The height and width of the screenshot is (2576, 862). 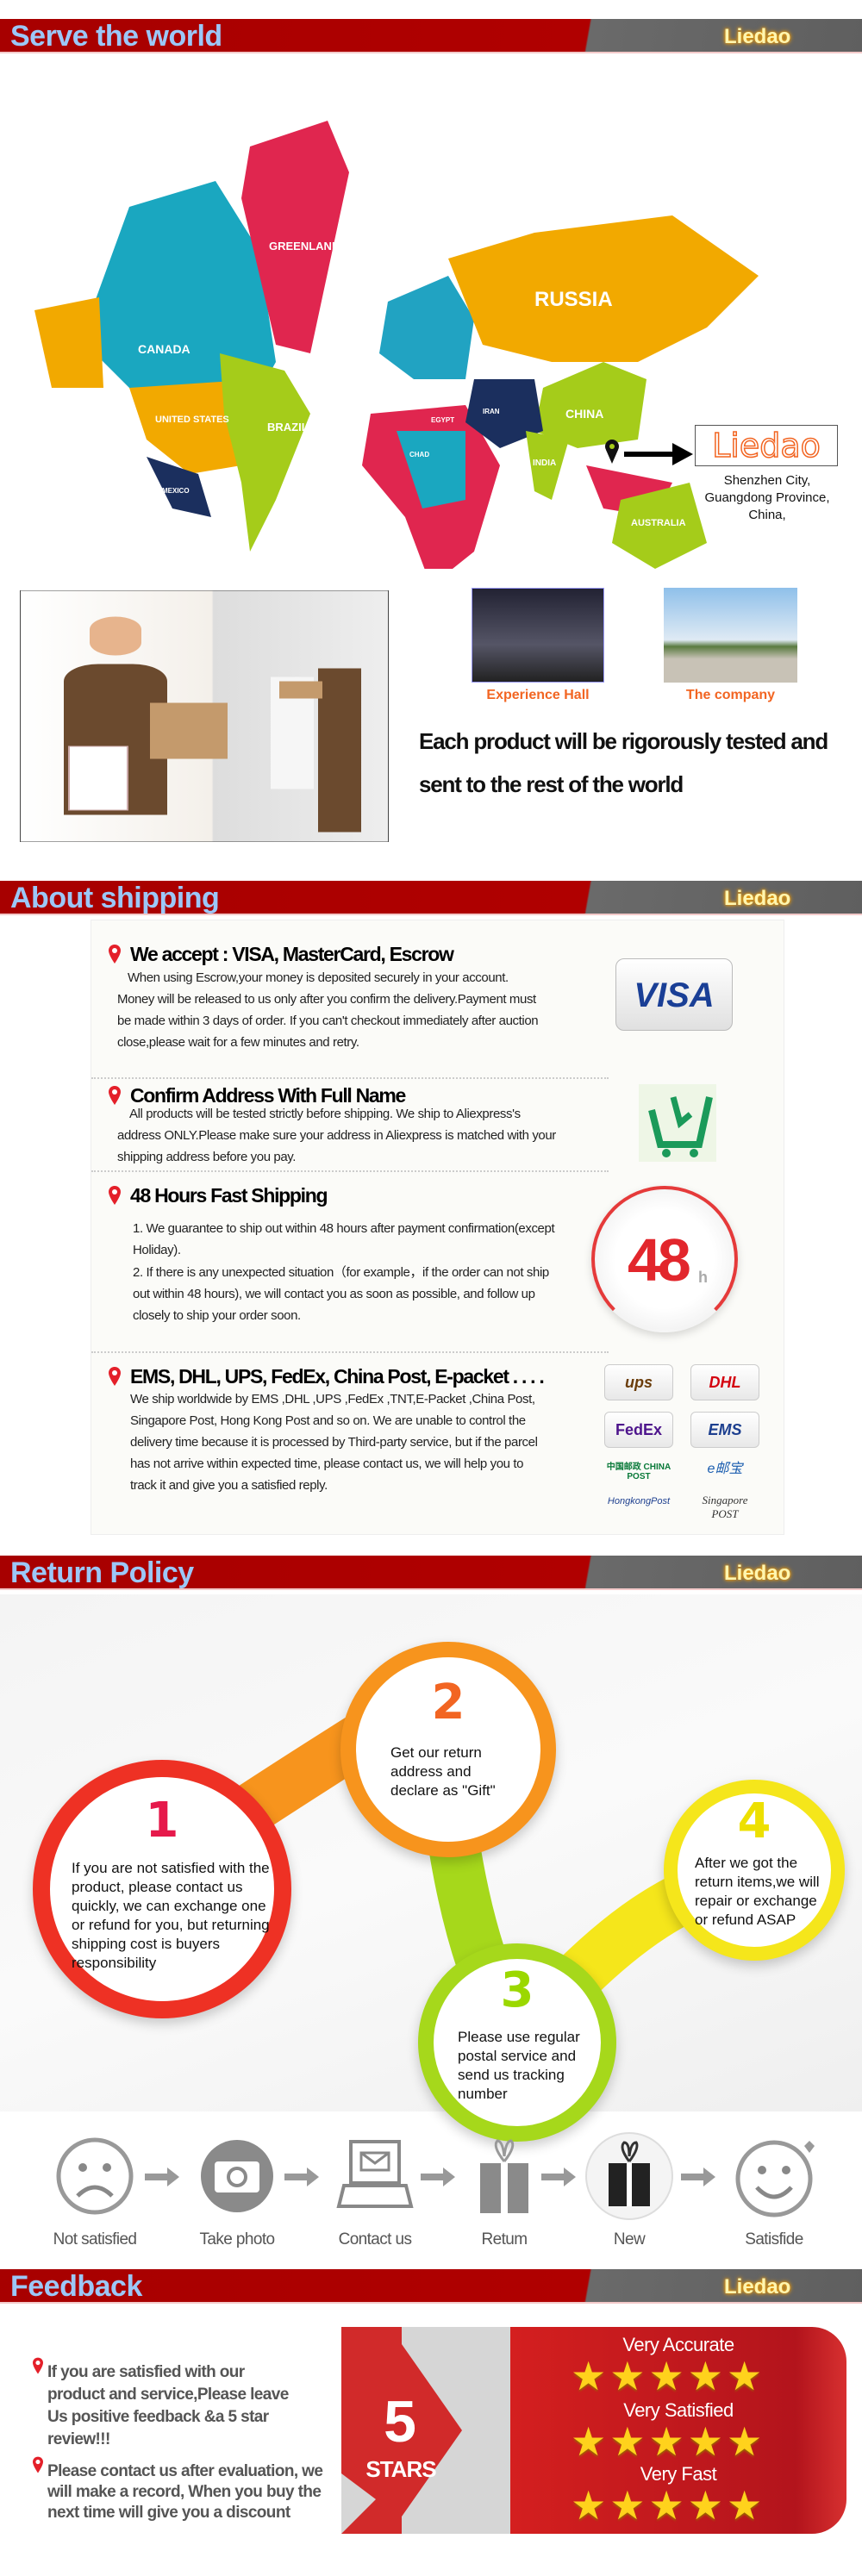 I want to click on flow-label: Contact us, so click(x=375, y=2239).